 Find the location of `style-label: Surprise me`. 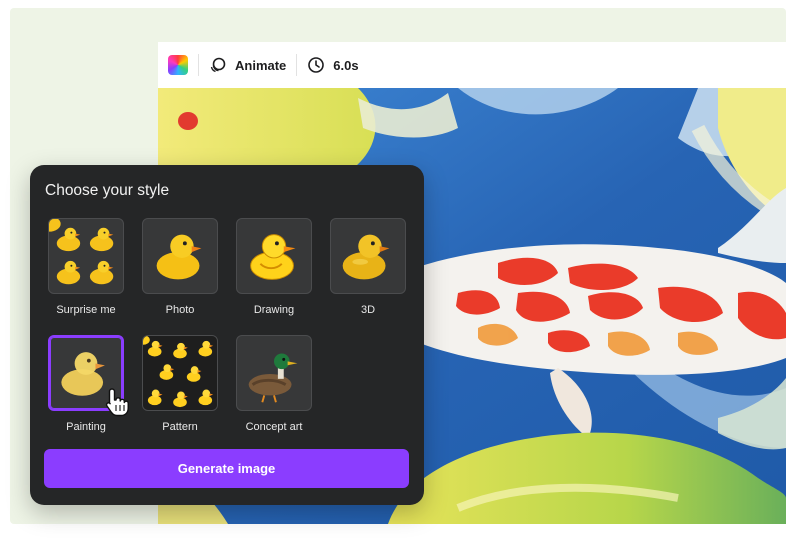

style-label: Surprise me is located at coordinates (86, 310).